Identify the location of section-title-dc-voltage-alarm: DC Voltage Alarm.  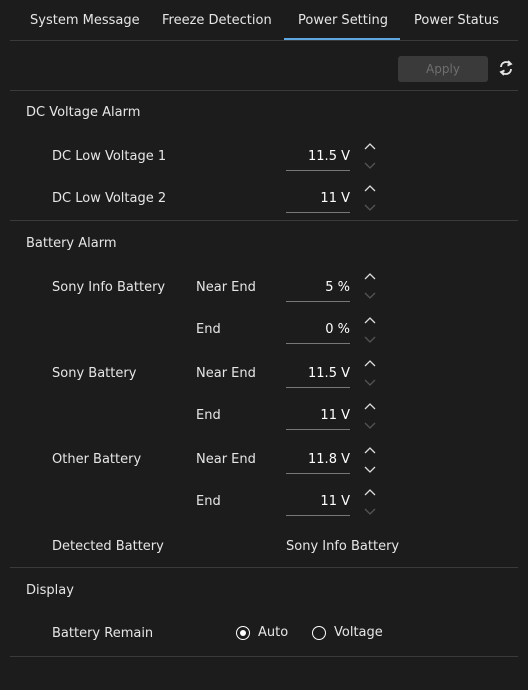
(83, 112).